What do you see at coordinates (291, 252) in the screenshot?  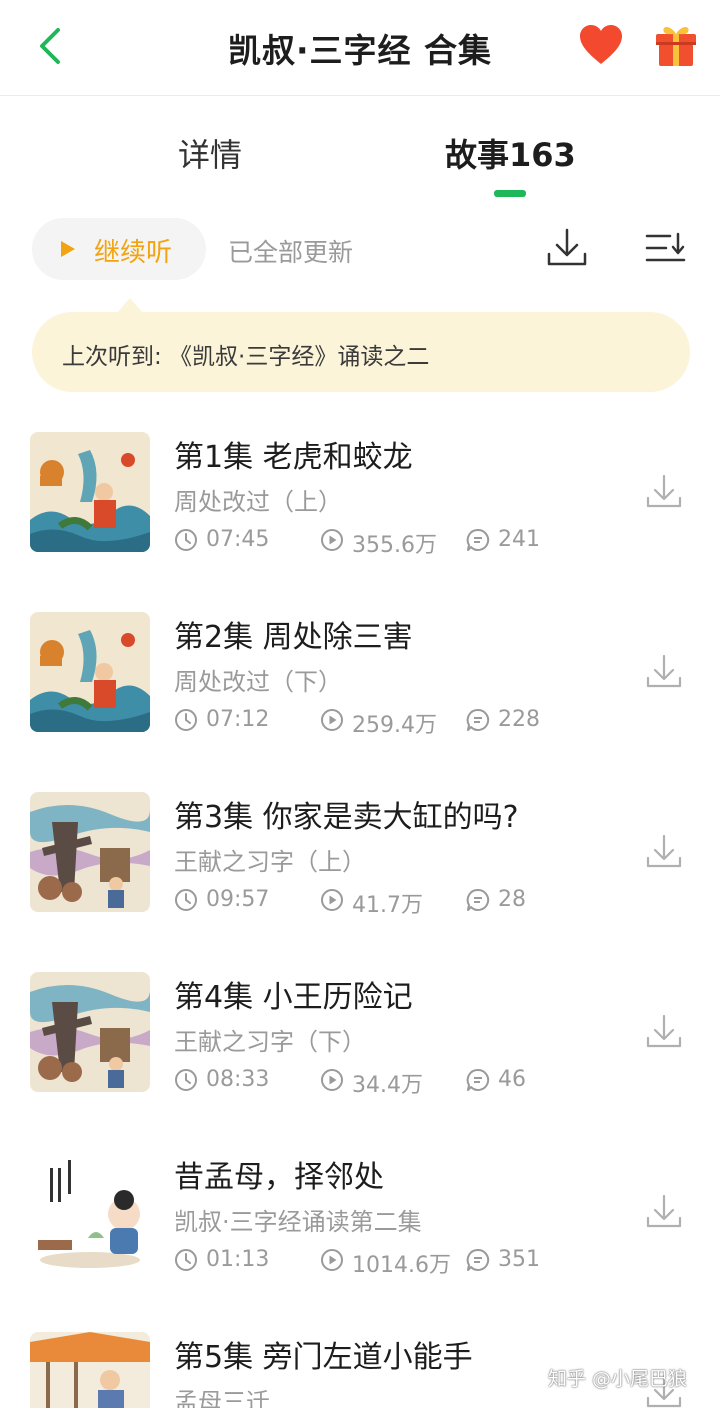 I see `update-status: 已全部更新` at bounding box center [291, 252].